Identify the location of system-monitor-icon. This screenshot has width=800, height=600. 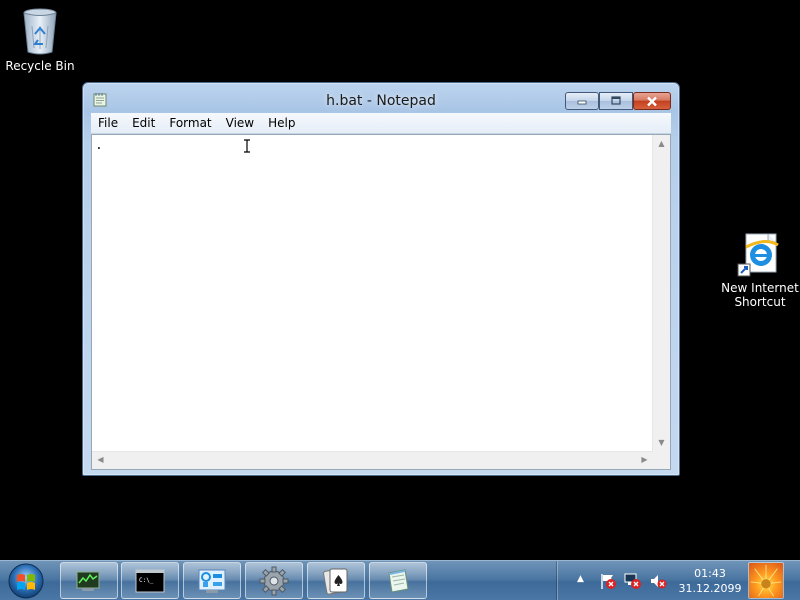
(88, 581).